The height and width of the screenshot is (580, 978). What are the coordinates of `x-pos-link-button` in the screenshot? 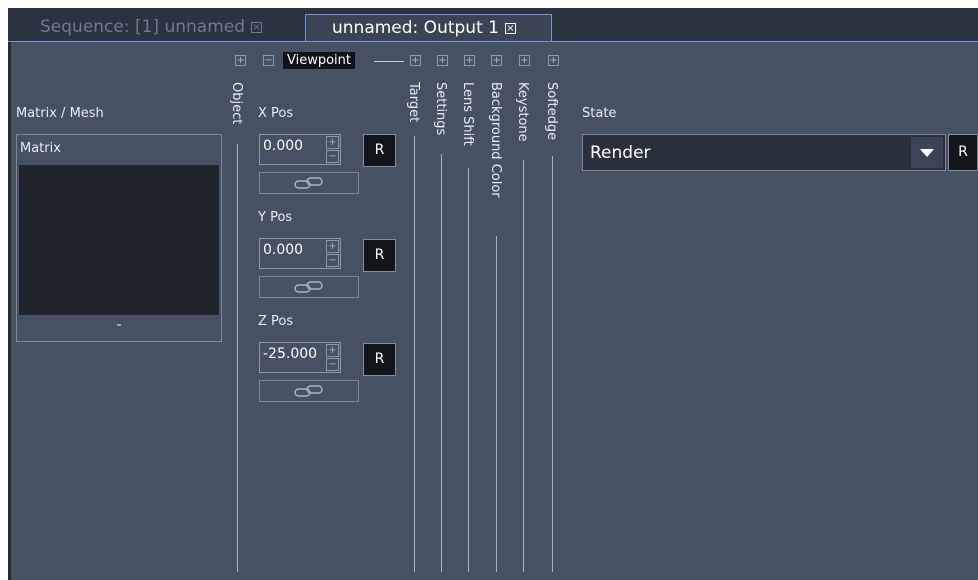 It's located at (309, 183).